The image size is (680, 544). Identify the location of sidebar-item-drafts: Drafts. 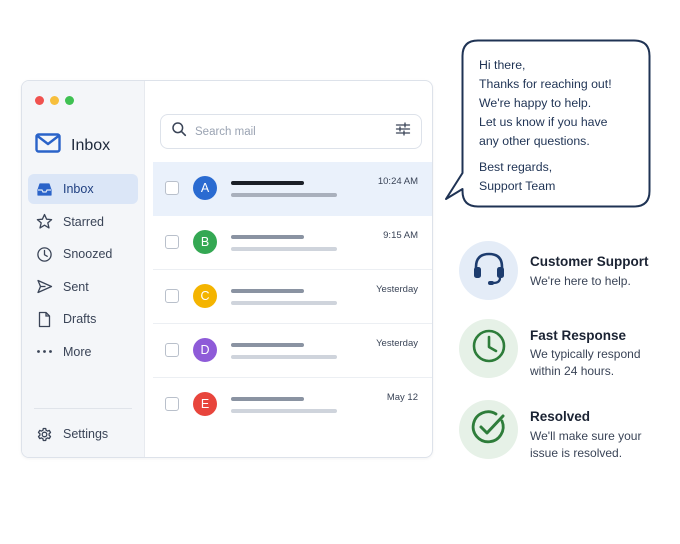
(83, 319).